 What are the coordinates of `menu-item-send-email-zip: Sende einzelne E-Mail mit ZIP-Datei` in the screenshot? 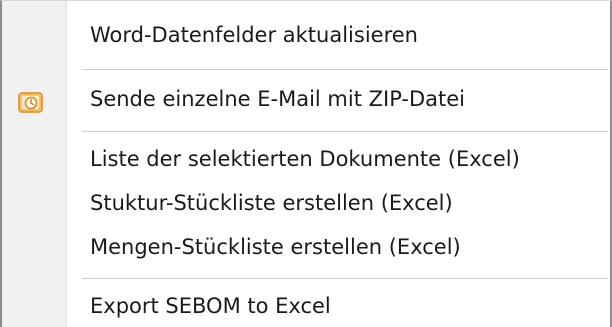 It's located at (306, 99).